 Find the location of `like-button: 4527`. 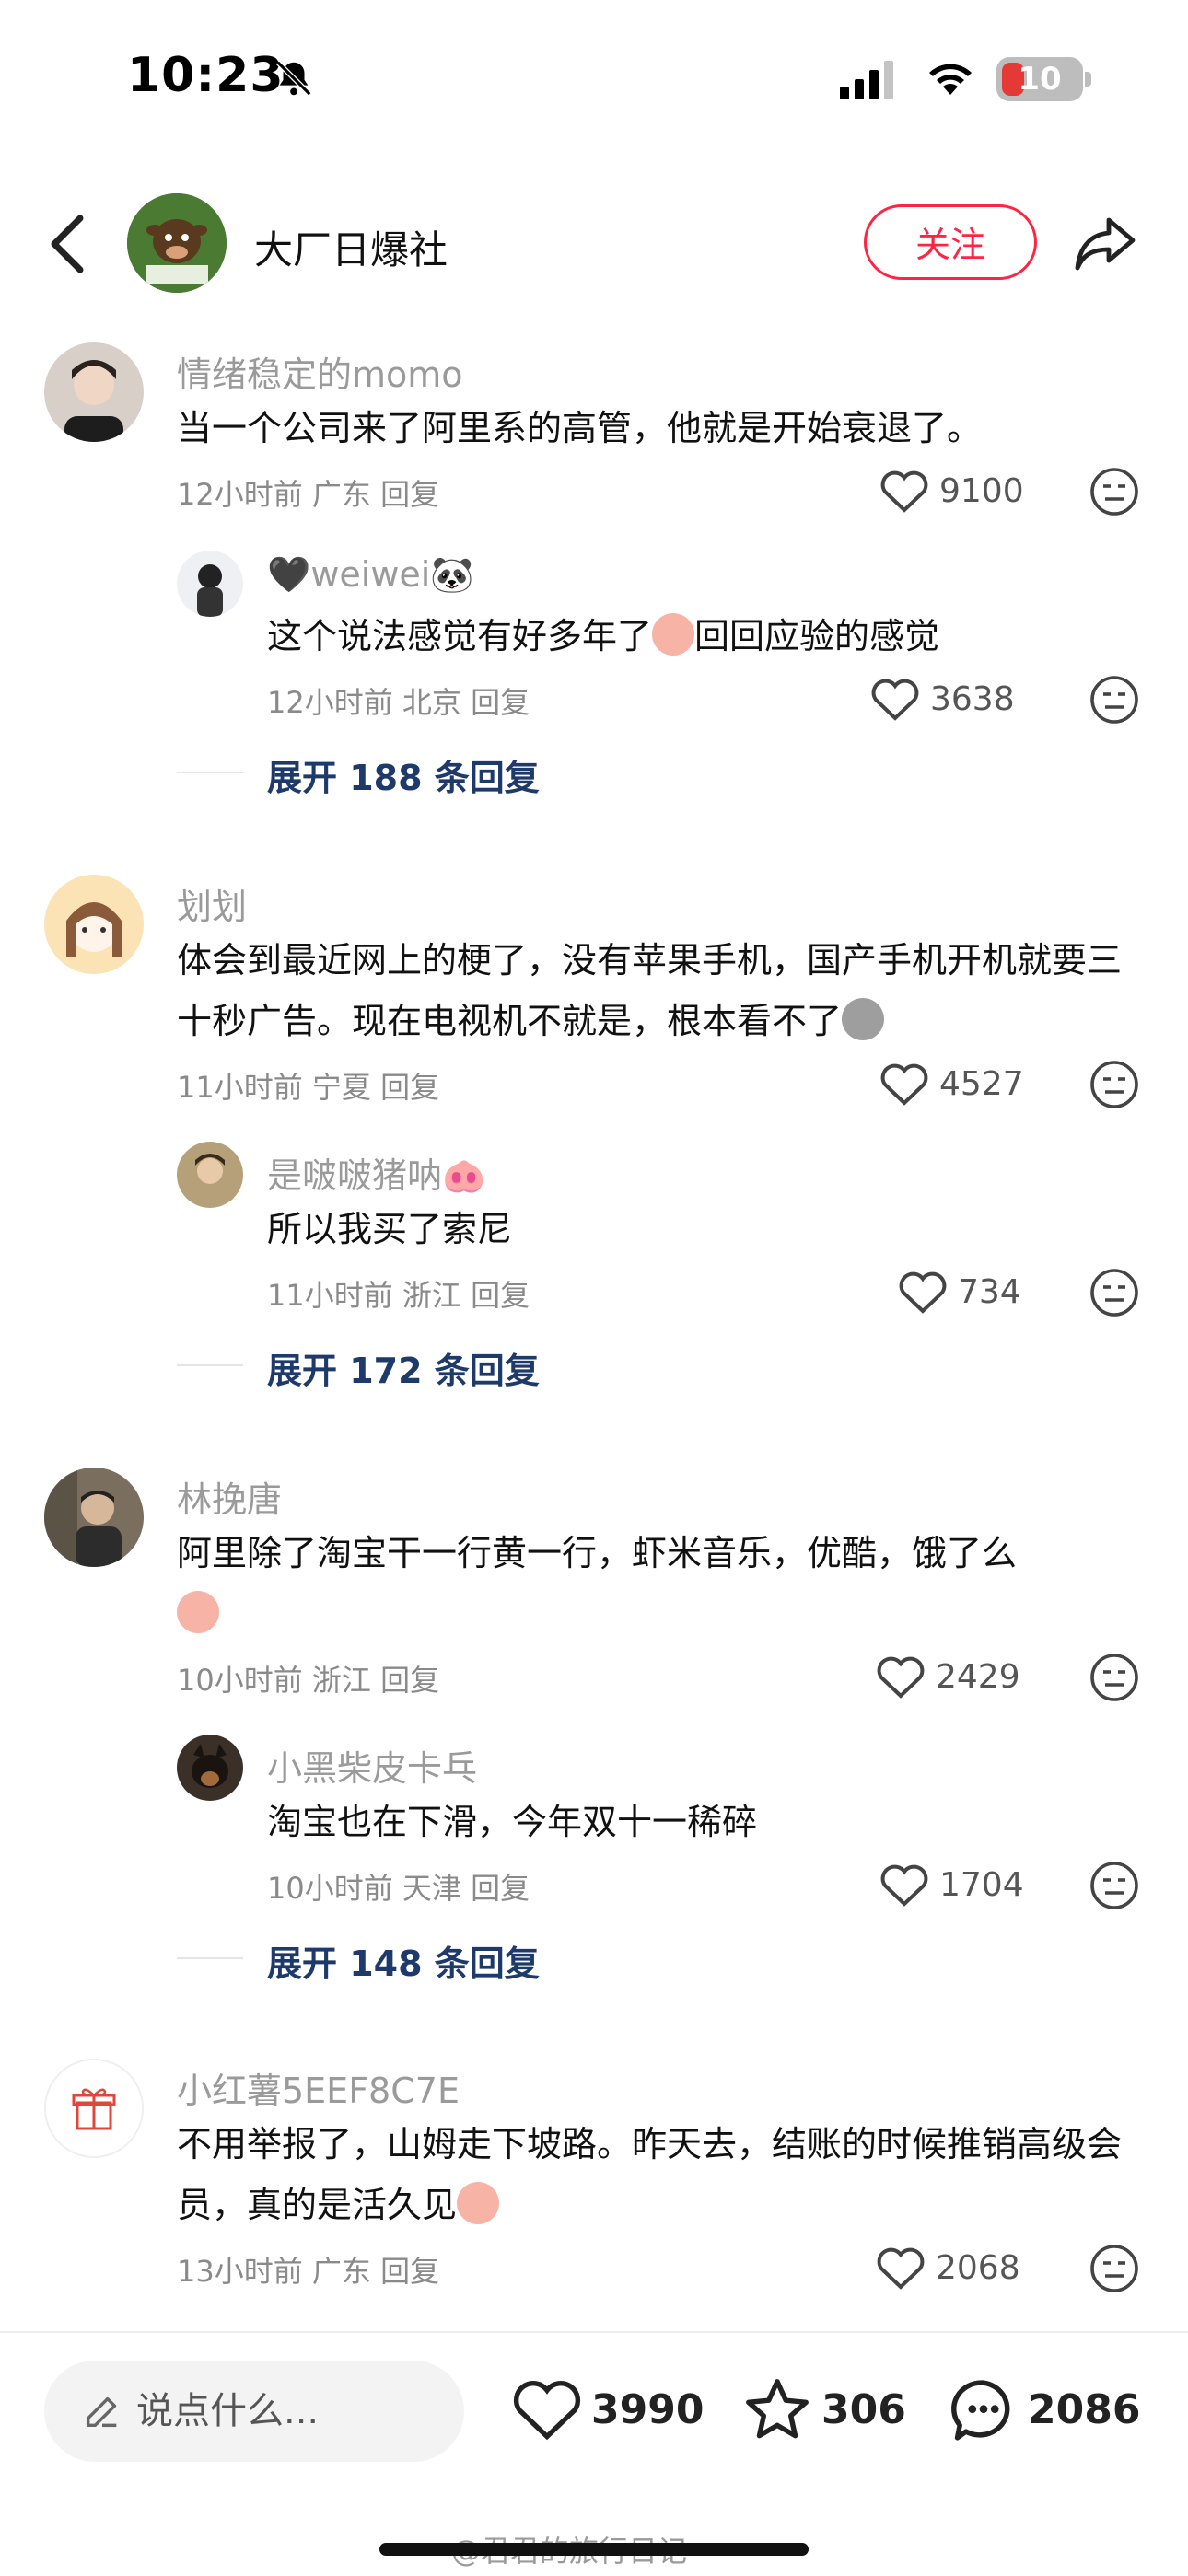

like-button: 4527 is located at coordinates (957, 1084).